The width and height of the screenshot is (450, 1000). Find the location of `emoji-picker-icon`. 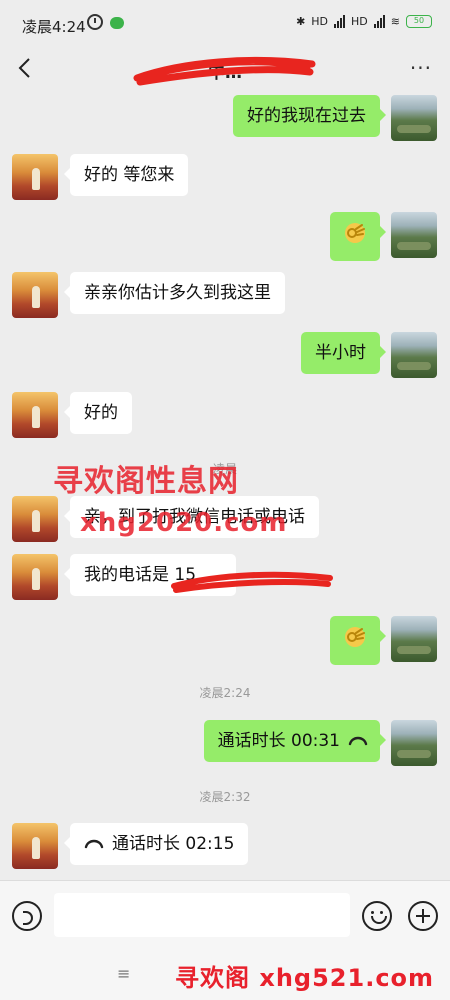

emoji-picker-icon is located at coordinates (377, 916).